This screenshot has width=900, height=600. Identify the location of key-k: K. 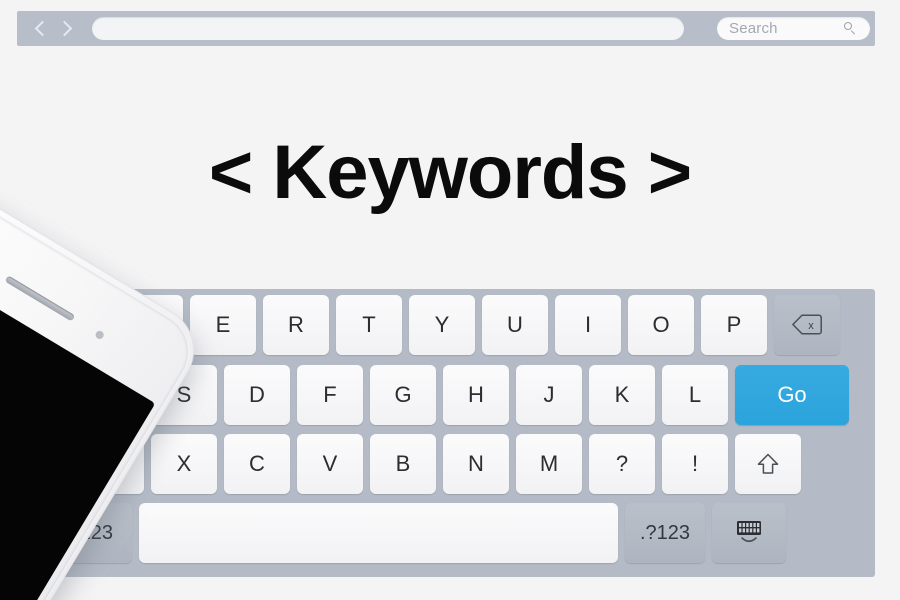
(622, 395).